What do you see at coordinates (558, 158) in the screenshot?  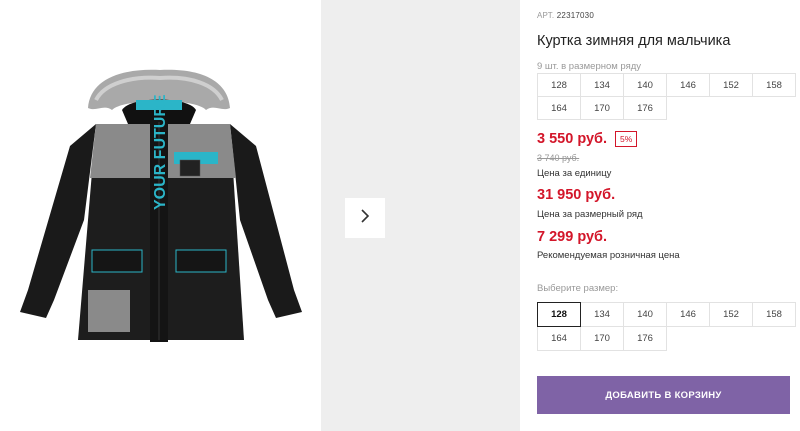 I see `old-price: 3 740 руб.` at bounding box center [558, 158].